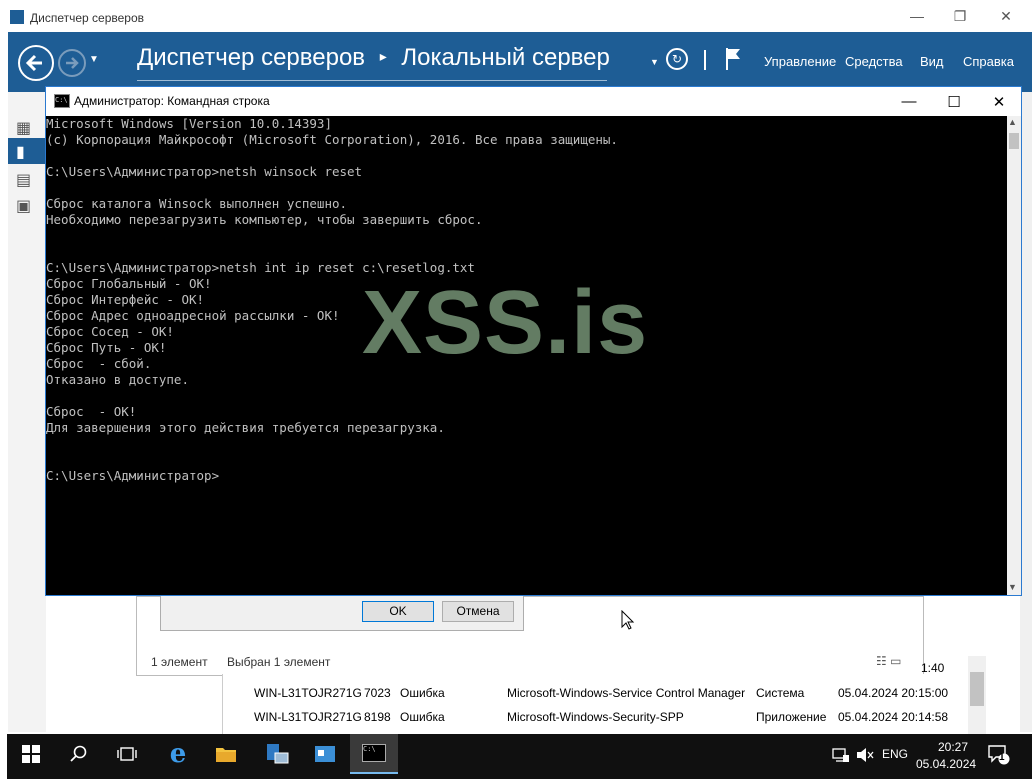  What do you see at coordinates (1006, 16) in the screenshot?
I see `close-icon: ✕` at bounding box center [1006, 16].